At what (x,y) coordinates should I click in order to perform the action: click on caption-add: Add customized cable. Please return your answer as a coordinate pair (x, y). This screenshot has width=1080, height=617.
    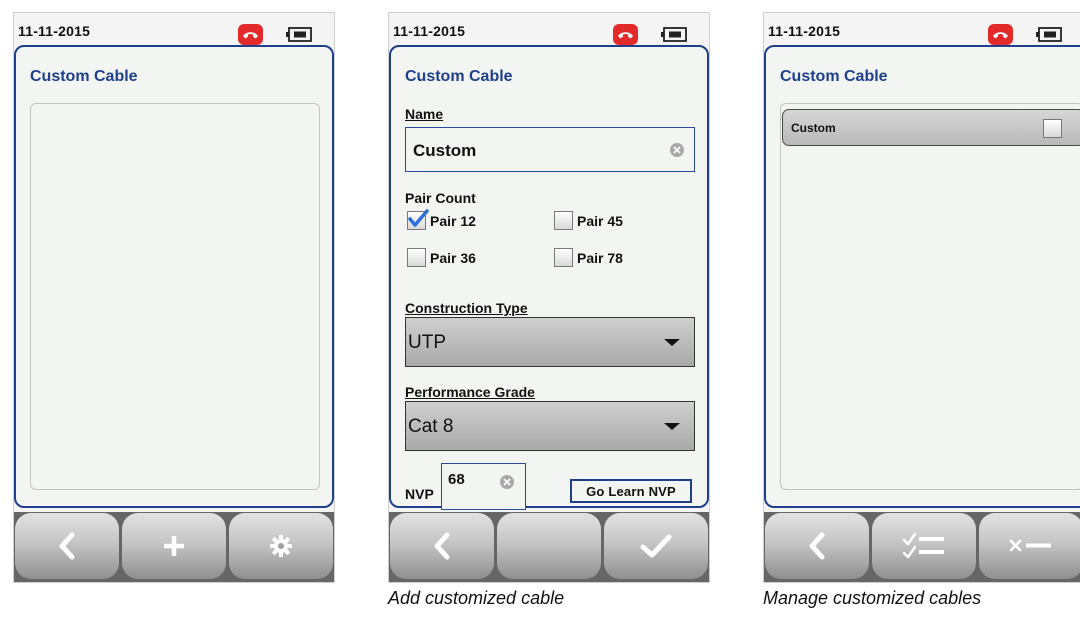
    Looking at the image, I should click on (476, 598).